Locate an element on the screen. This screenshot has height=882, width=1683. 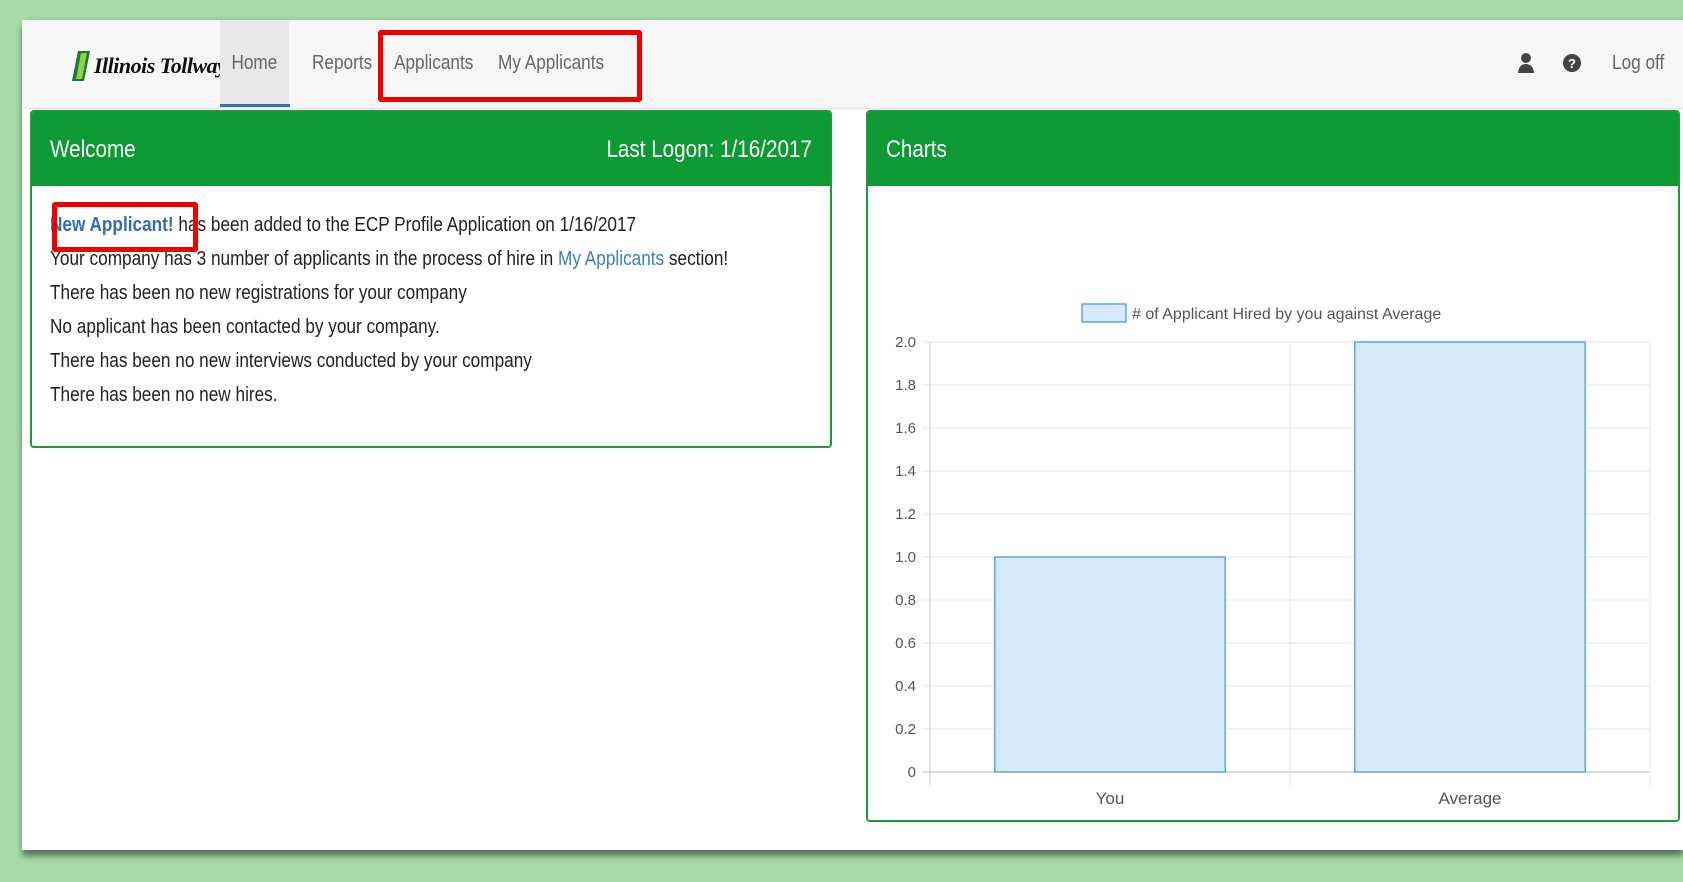
my-applicants-link: My Applicants is located at coordinates (611, 259).